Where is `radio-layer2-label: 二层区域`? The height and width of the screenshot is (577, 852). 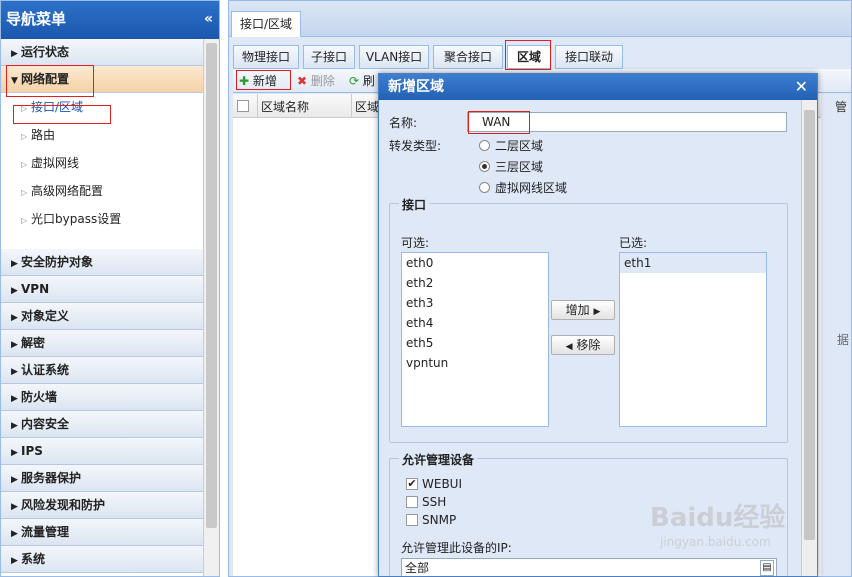 radio-layer2-label: 二层区域 is located at coordinates (519, 146).